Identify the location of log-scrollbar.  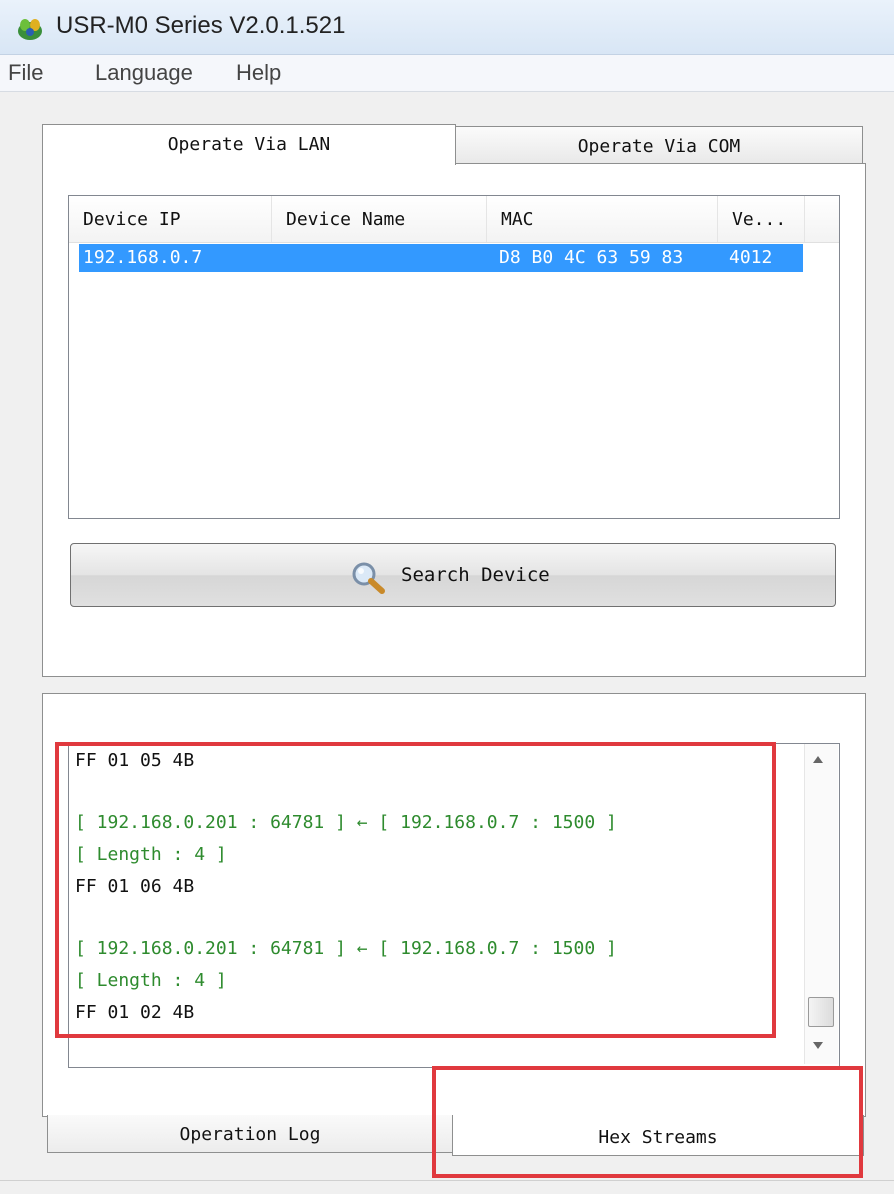
(821, 904).